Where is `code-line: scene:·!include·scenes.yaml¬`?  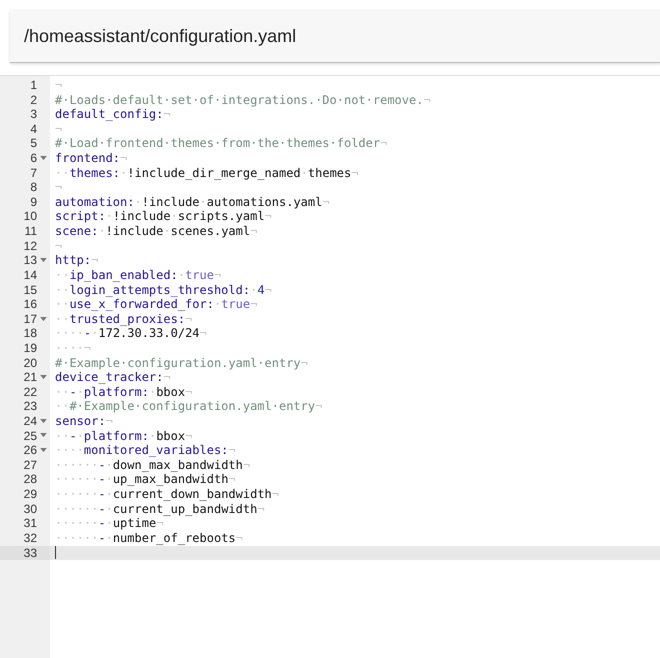 code-line: scene:·!include·scenes.yaml¬ is located at coordinates (156, 231).